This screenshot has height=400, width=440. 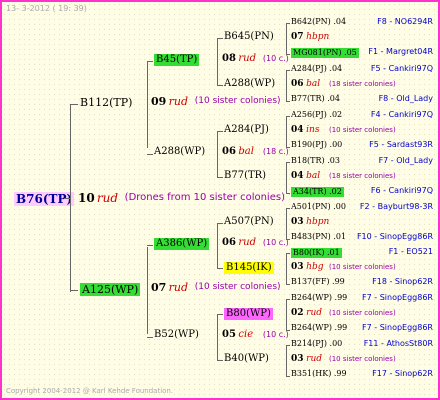 I want to click on gen4-middle-5-note: (10 sister colonies), so click(x=362, y=267).